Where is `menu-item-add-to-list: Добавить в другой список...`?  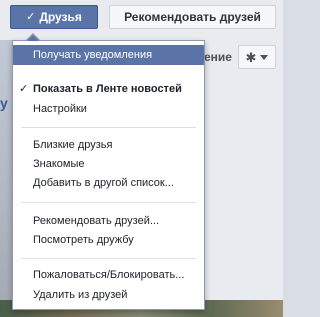
menu-item-add-to-list: Добавить в другой список... is located at coordinates (108, 183).